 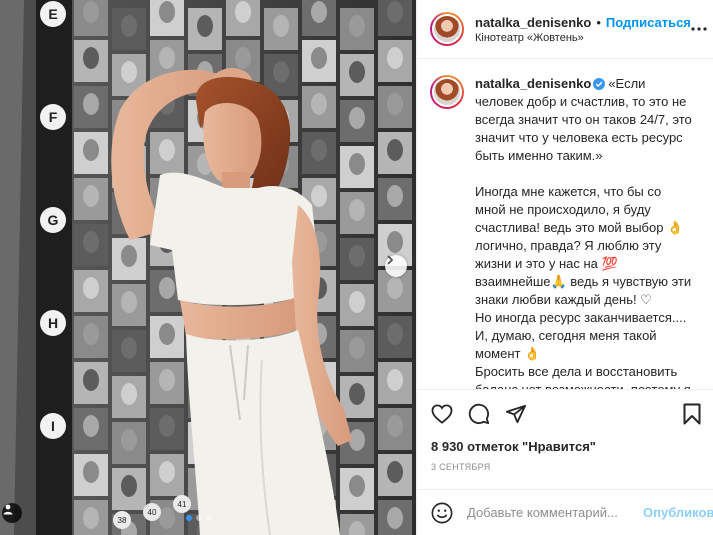 I want to click on caption-username: natalka_denisenko, so click(x=533, y=83).